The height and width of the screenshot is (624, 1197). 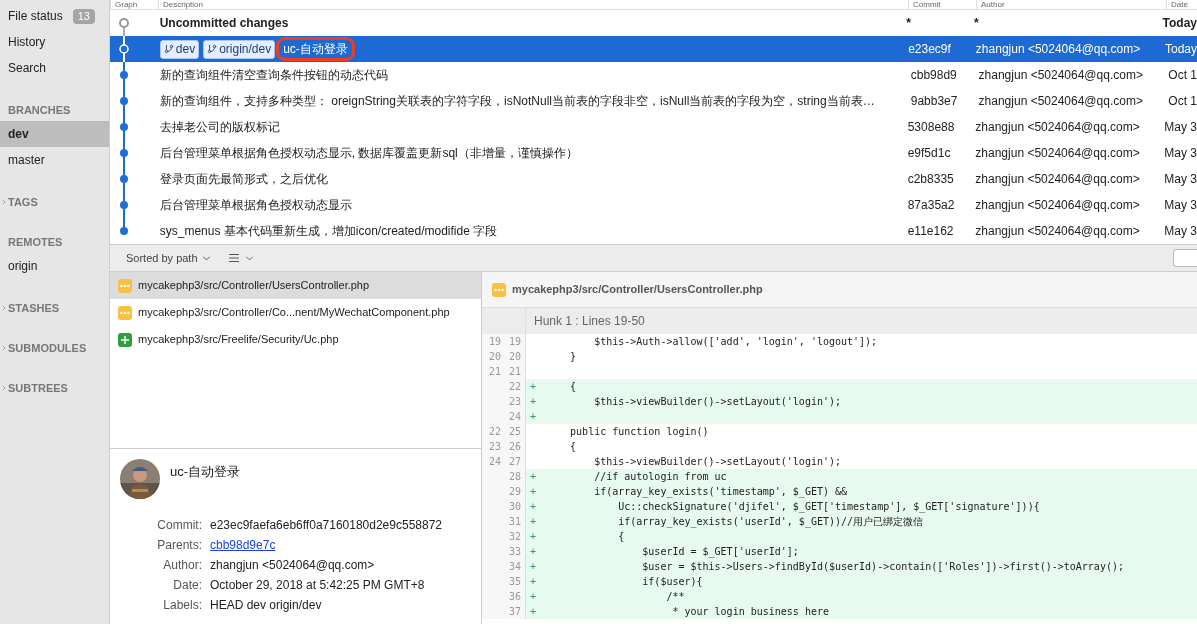 What do you see at coordinates (328, 231) in the screenshot?
I see `commit-message: sys_menus 基本代码重新生成，增加icon/created/modifide 字段` at bounding box center [328, 231].